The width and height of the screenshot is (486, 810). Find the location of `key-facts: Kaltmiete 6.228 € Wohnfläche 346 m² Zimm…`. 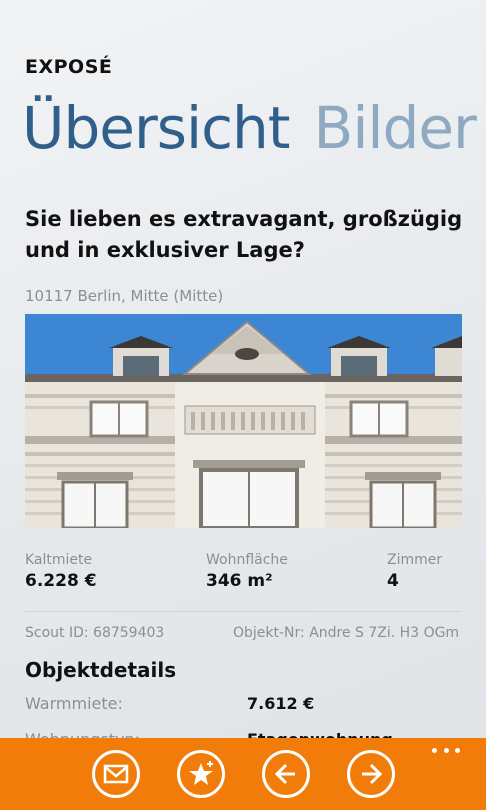

key-facts: Kaltmiete 6.228 € Wohnfläche 346 m² Zimm… is located at coordinates (243, 575).